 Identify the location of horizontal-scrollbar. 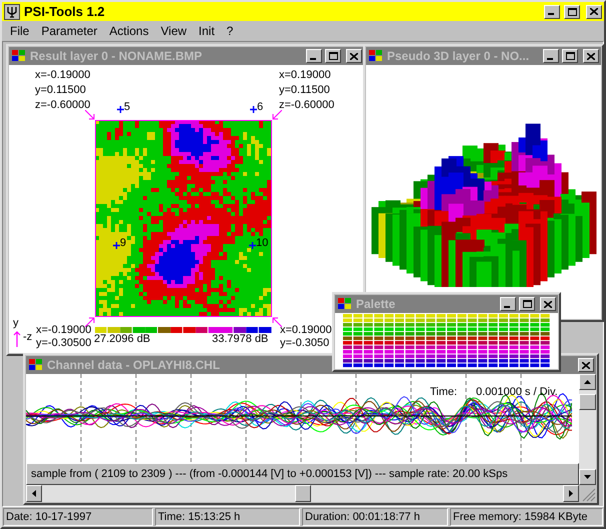
(302, 493).